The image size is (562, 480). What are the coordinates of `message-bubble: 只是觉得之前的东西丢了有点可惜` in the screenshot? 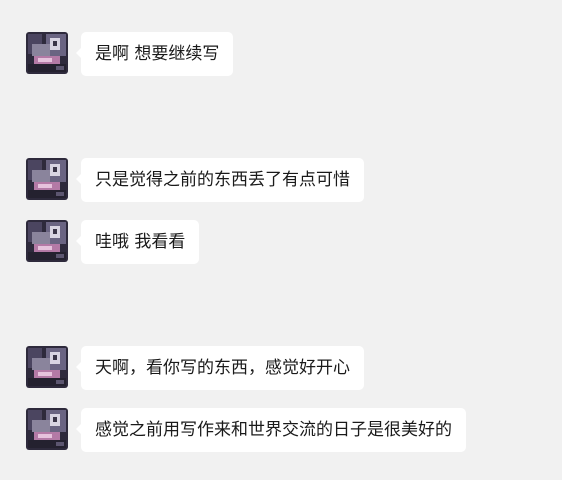 It's located at (220, 180).